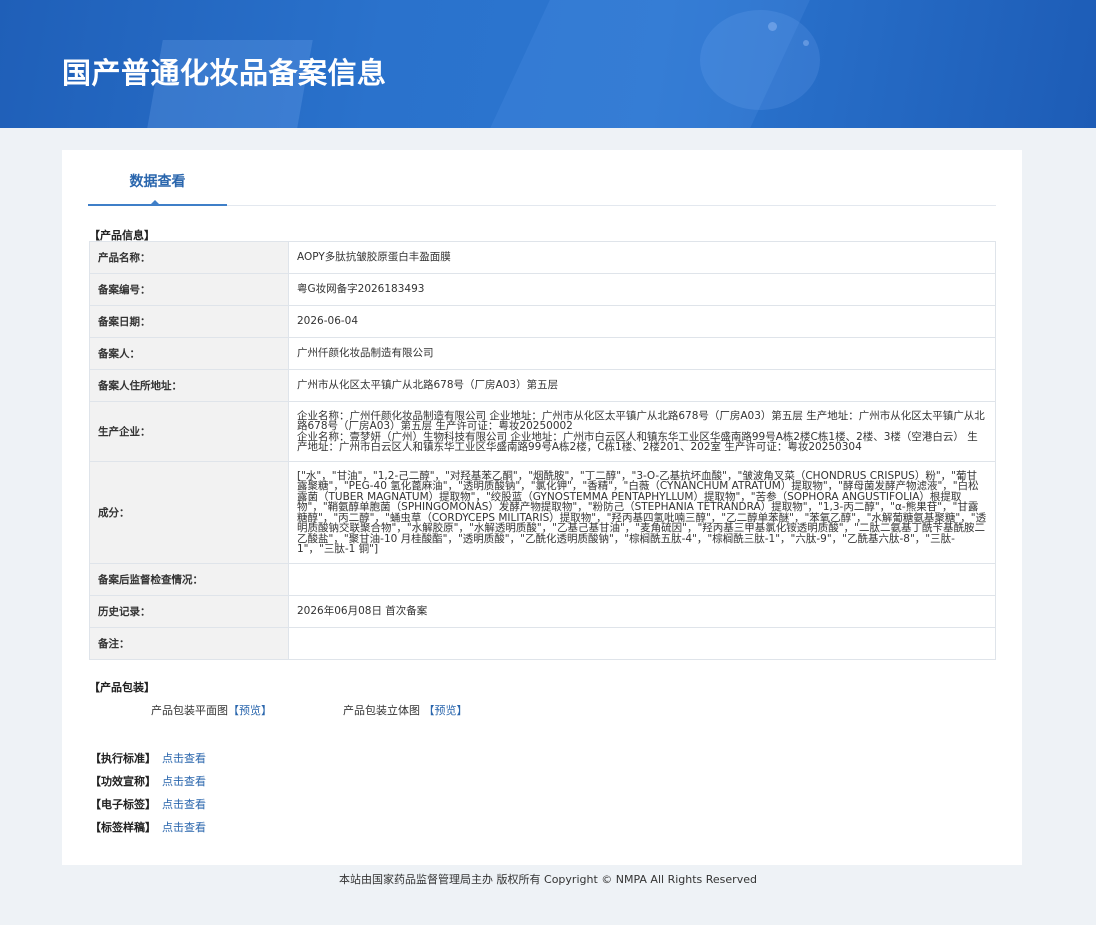  I want to click on table-row: 产品名称： AOPY多肽抗皱胶原蛋白丰盈面膜, so click(542, 257).